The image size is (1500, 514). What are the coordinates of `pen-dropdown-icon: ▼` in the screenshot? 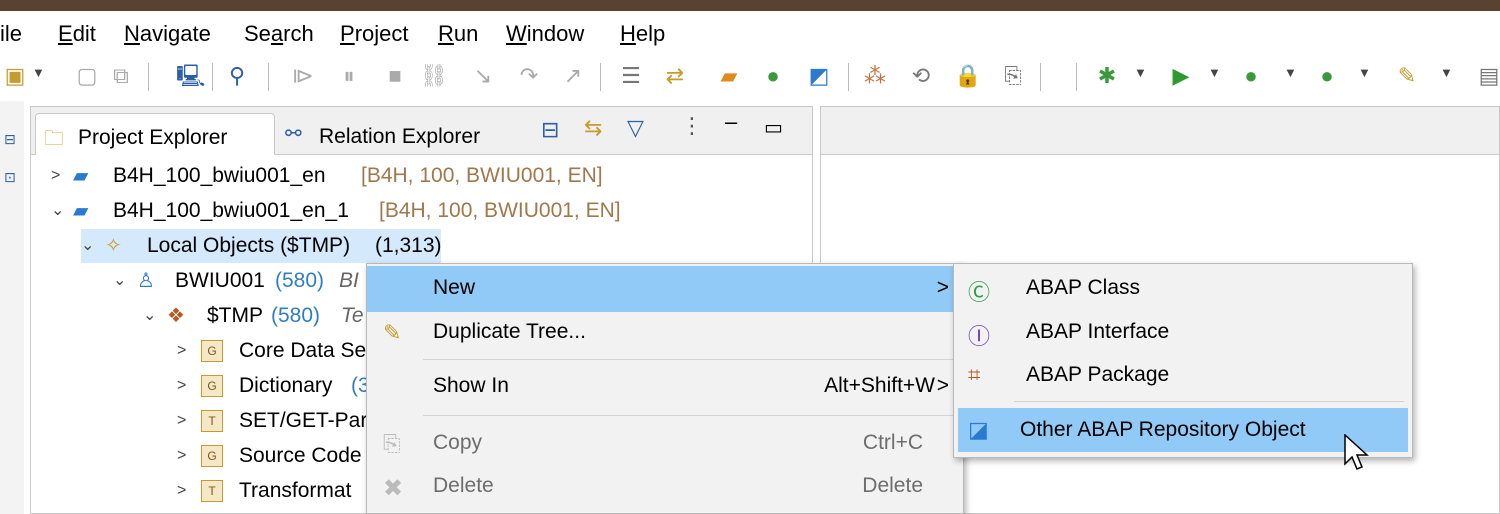 It's located at (1446, 72).